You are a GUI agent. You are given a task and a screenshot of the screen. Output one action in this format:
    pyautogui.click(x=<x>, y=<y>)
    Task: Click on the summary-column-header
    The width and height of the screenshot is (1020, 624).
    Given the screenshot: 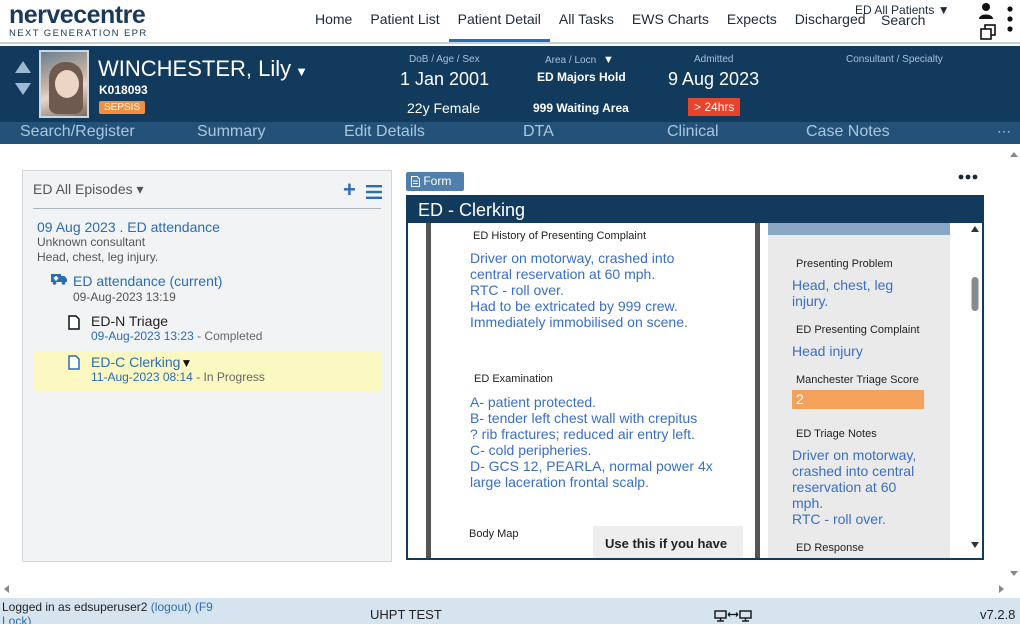 What is the action you would take?
    pyautogui.click(x=859, y=229)
    